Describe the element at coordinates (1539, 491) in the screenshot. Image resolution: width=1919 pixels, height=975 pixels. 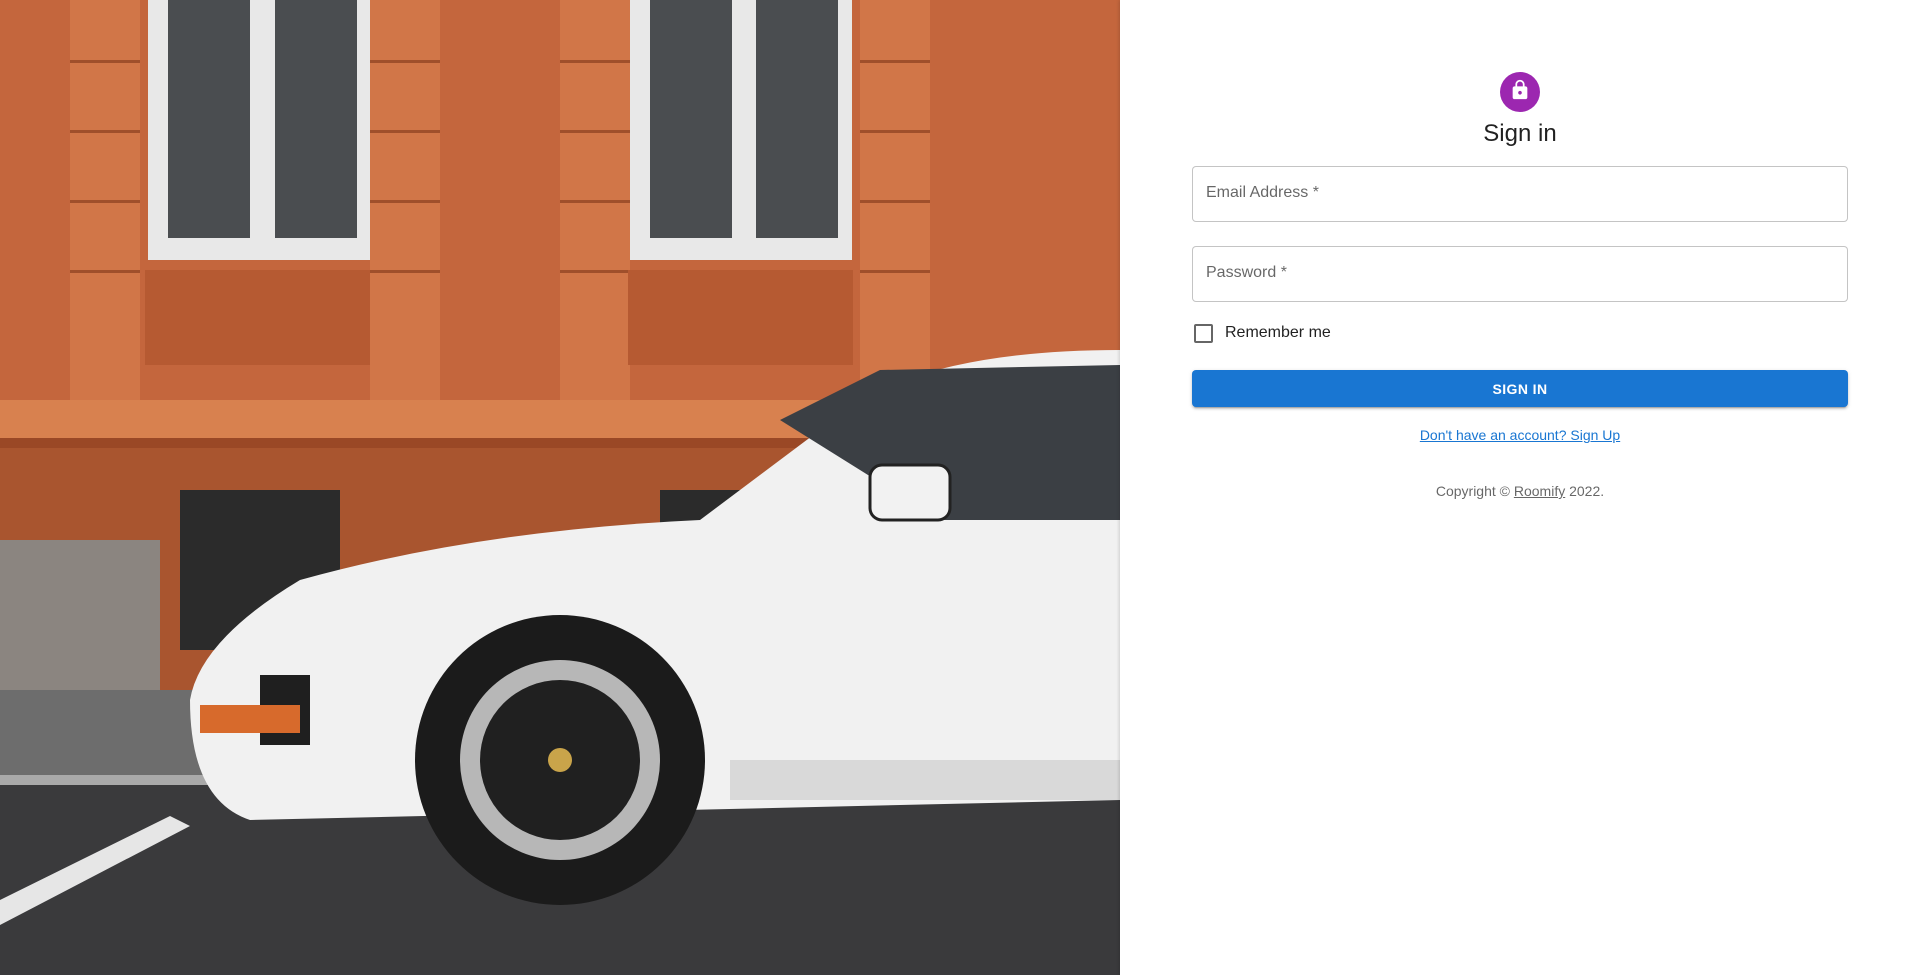
I see `brand-link: Roomify` at that location.